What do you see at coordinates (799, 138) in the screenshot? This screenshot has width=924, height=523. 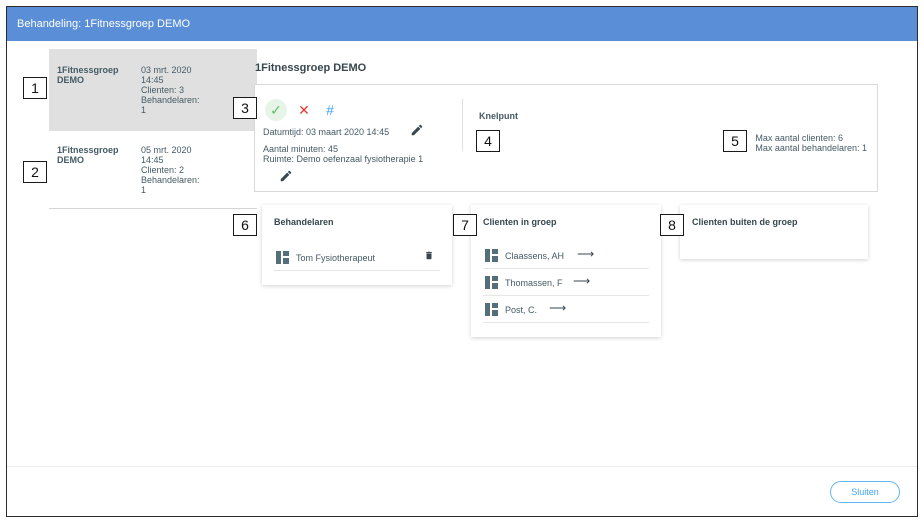 I see `max-clients-text: Max aantal clienten: 6` at bounding box center [799, 138].